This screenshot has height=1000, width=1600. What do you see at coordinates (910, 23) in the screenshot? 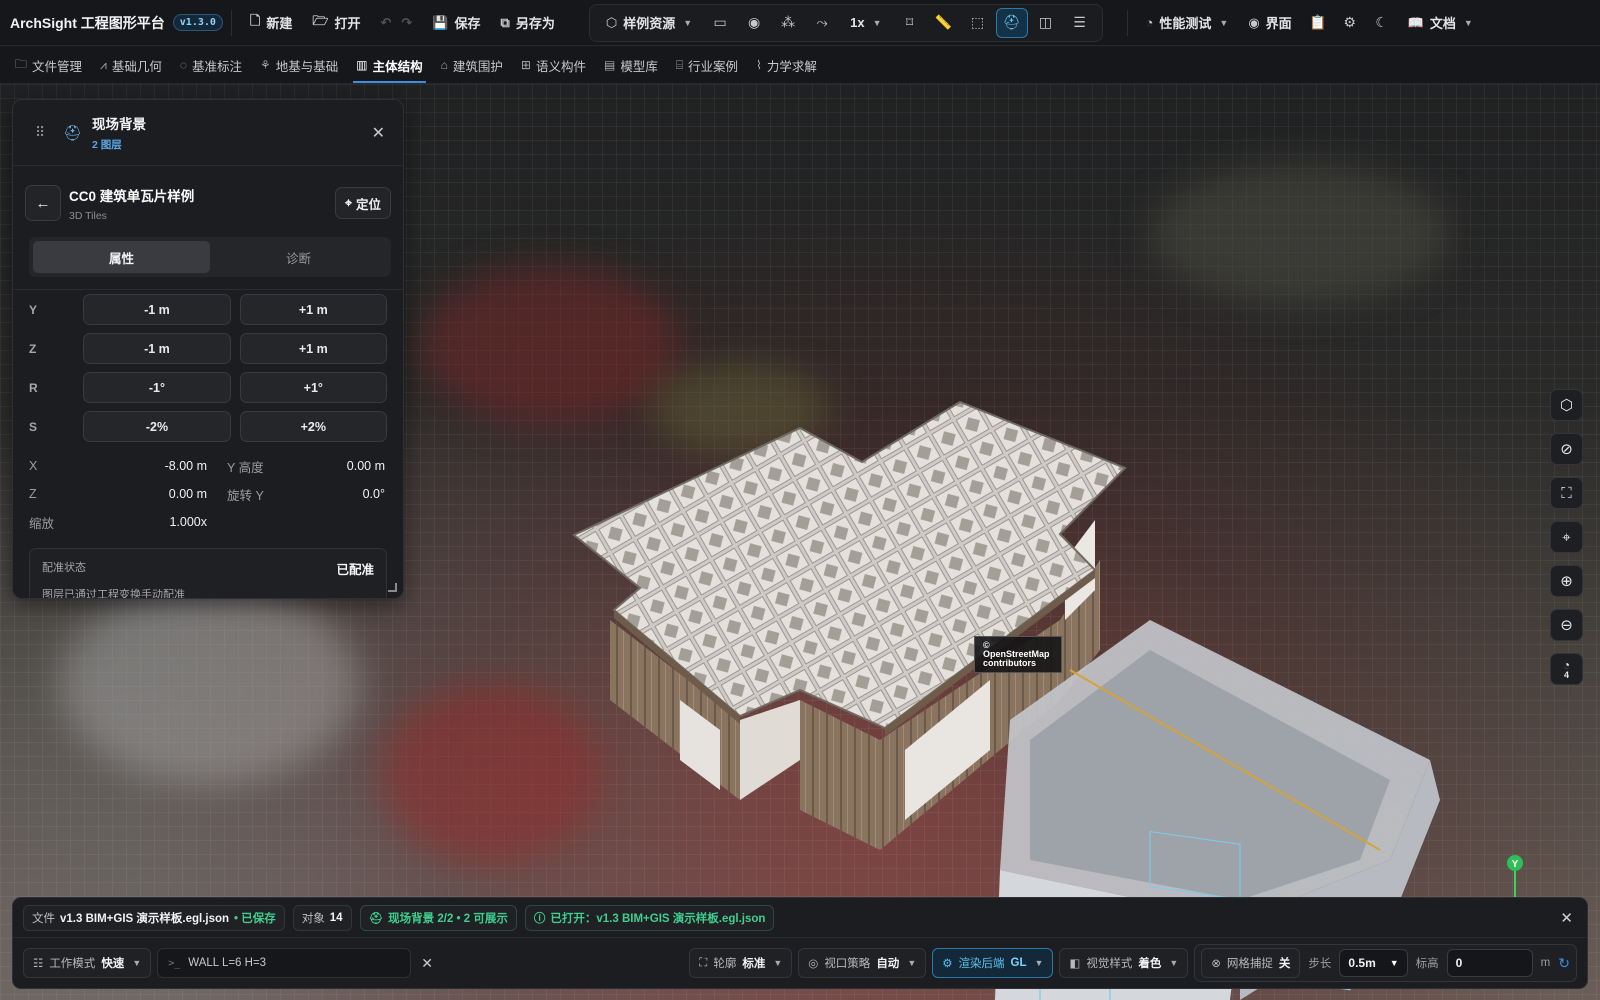
I see `bookmark-icon: ⌑` at bounding box center [910, 23].